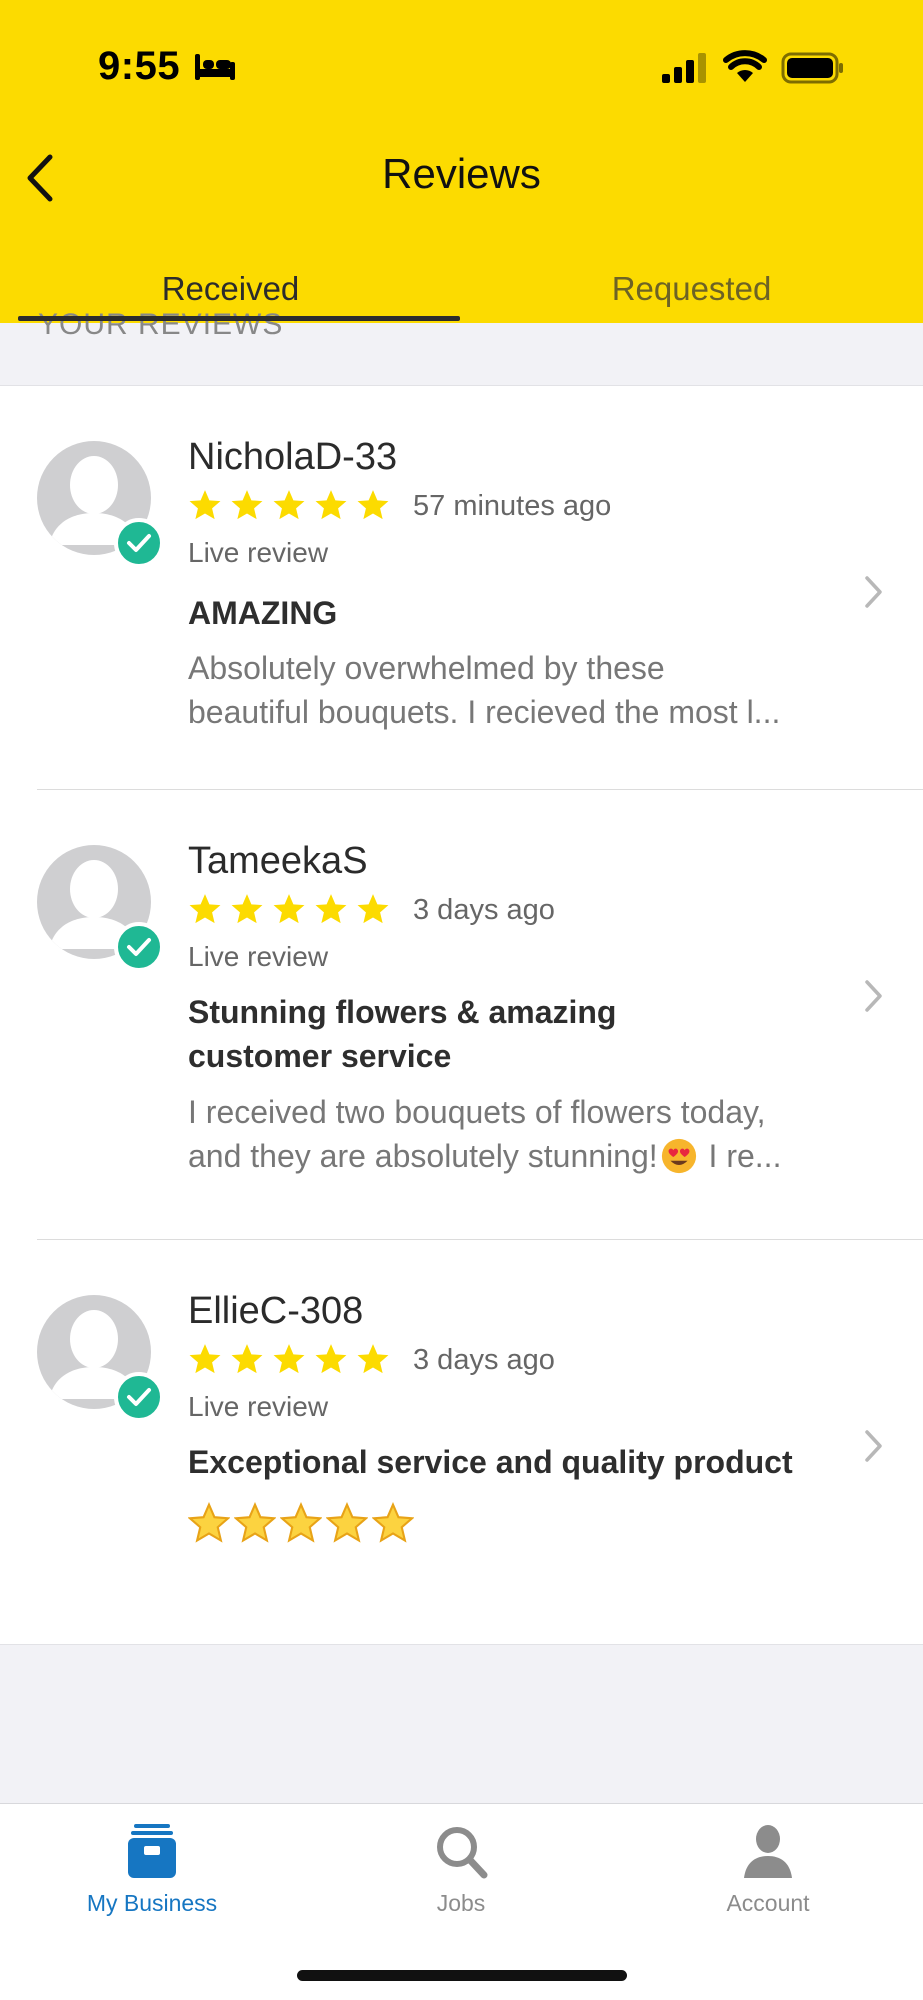 Image resolution: width=923 pixels, height=2000 pixels. What do you see at coordinates (461, 1903) in the screenshot?
I see `tab-jobs-label: Jobs` at bounding box center [461, 1903].